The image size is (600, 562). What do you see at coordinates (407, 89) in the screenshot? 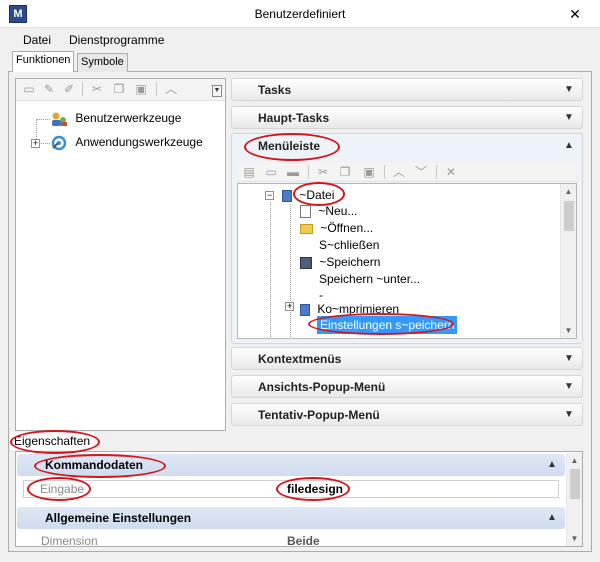
I see `accordion-tasks: Tasks ▼` at bounding box center [407, 89].